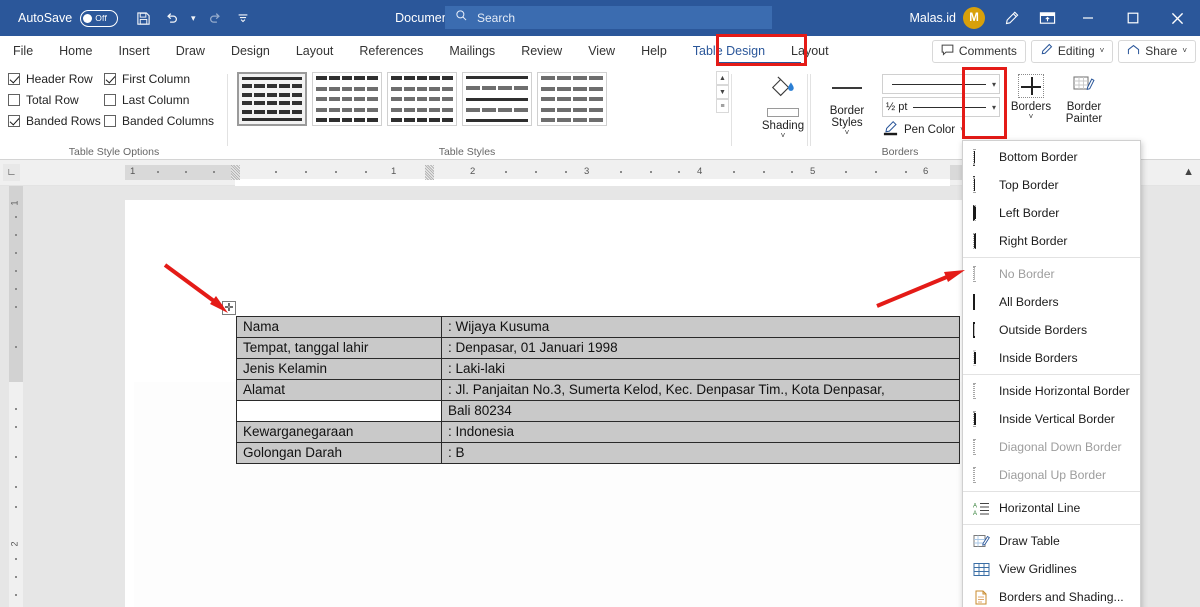 Image resolution: width=1200 pixels, height=607 pixels. Describe the element at coordinates (1051, 157) in the screenshot. I see `menu-item-bottom-border: Bottom Border` at that location.